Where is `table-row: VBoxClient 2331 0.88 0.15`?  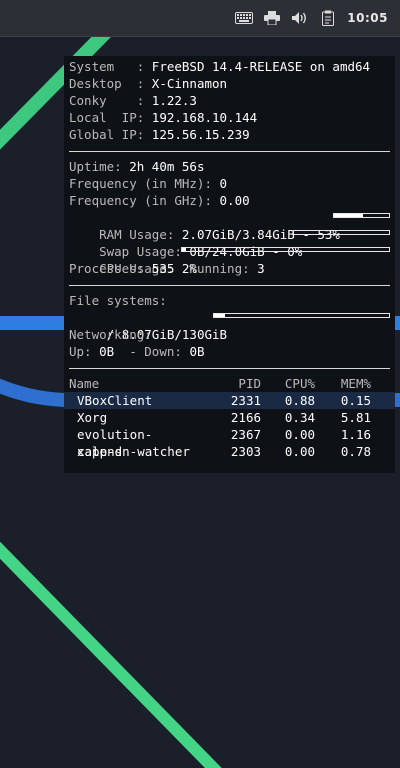 table-row: VBoxClient 2331 0.88 0.15 is located at coordinates (229, 400).